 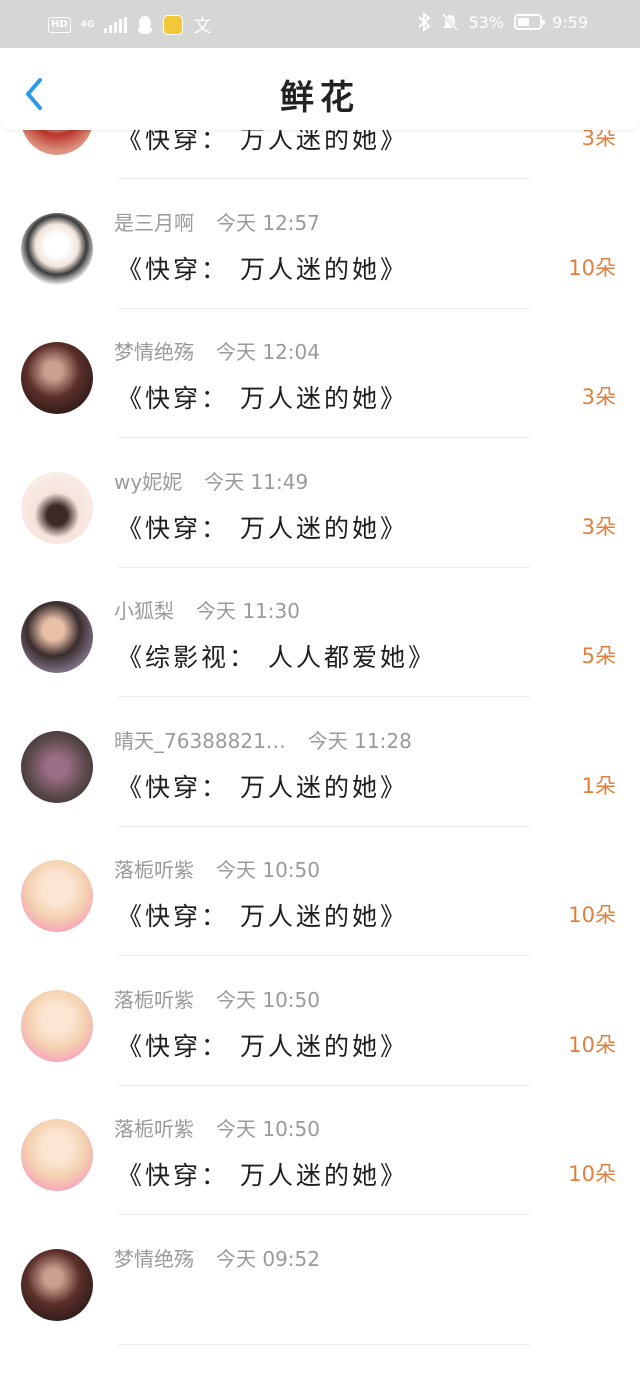 I want to click on network-type: 4G, so click(x=87, y=24).